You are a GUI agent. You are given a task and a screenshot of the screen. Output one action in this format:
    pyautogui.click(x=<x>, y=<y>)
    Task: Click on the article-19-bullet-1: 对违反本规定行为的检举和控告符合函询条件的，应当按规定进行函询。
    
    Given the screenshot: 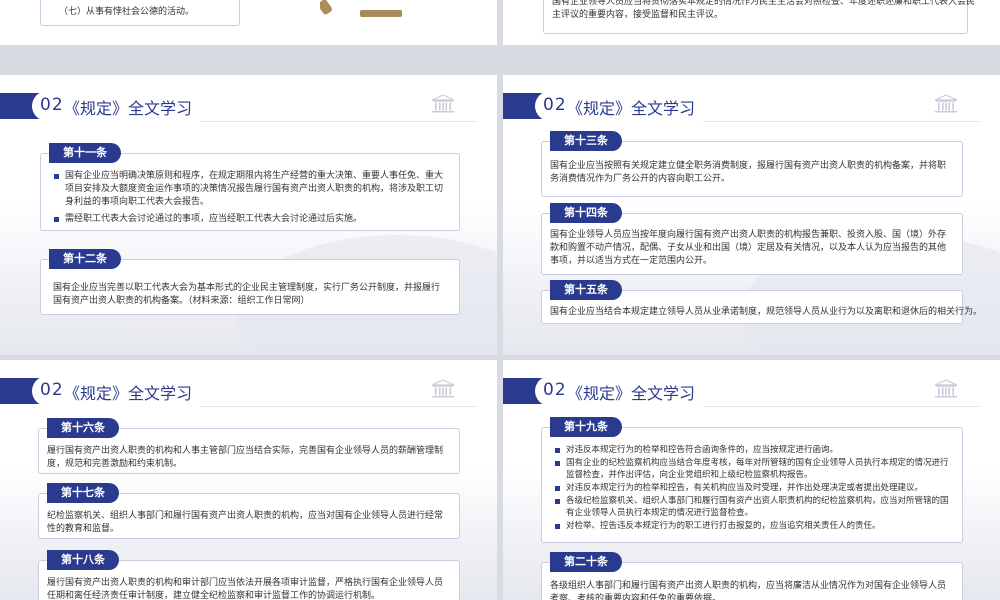 What is the action you would take?
    pyautogui.click(x=752, y=450)
    